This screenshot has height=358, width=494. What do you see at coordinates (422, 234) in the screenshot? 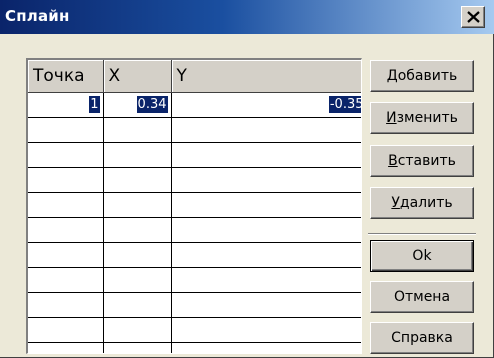
I see `button-separator` at bounding box center [422, 234].